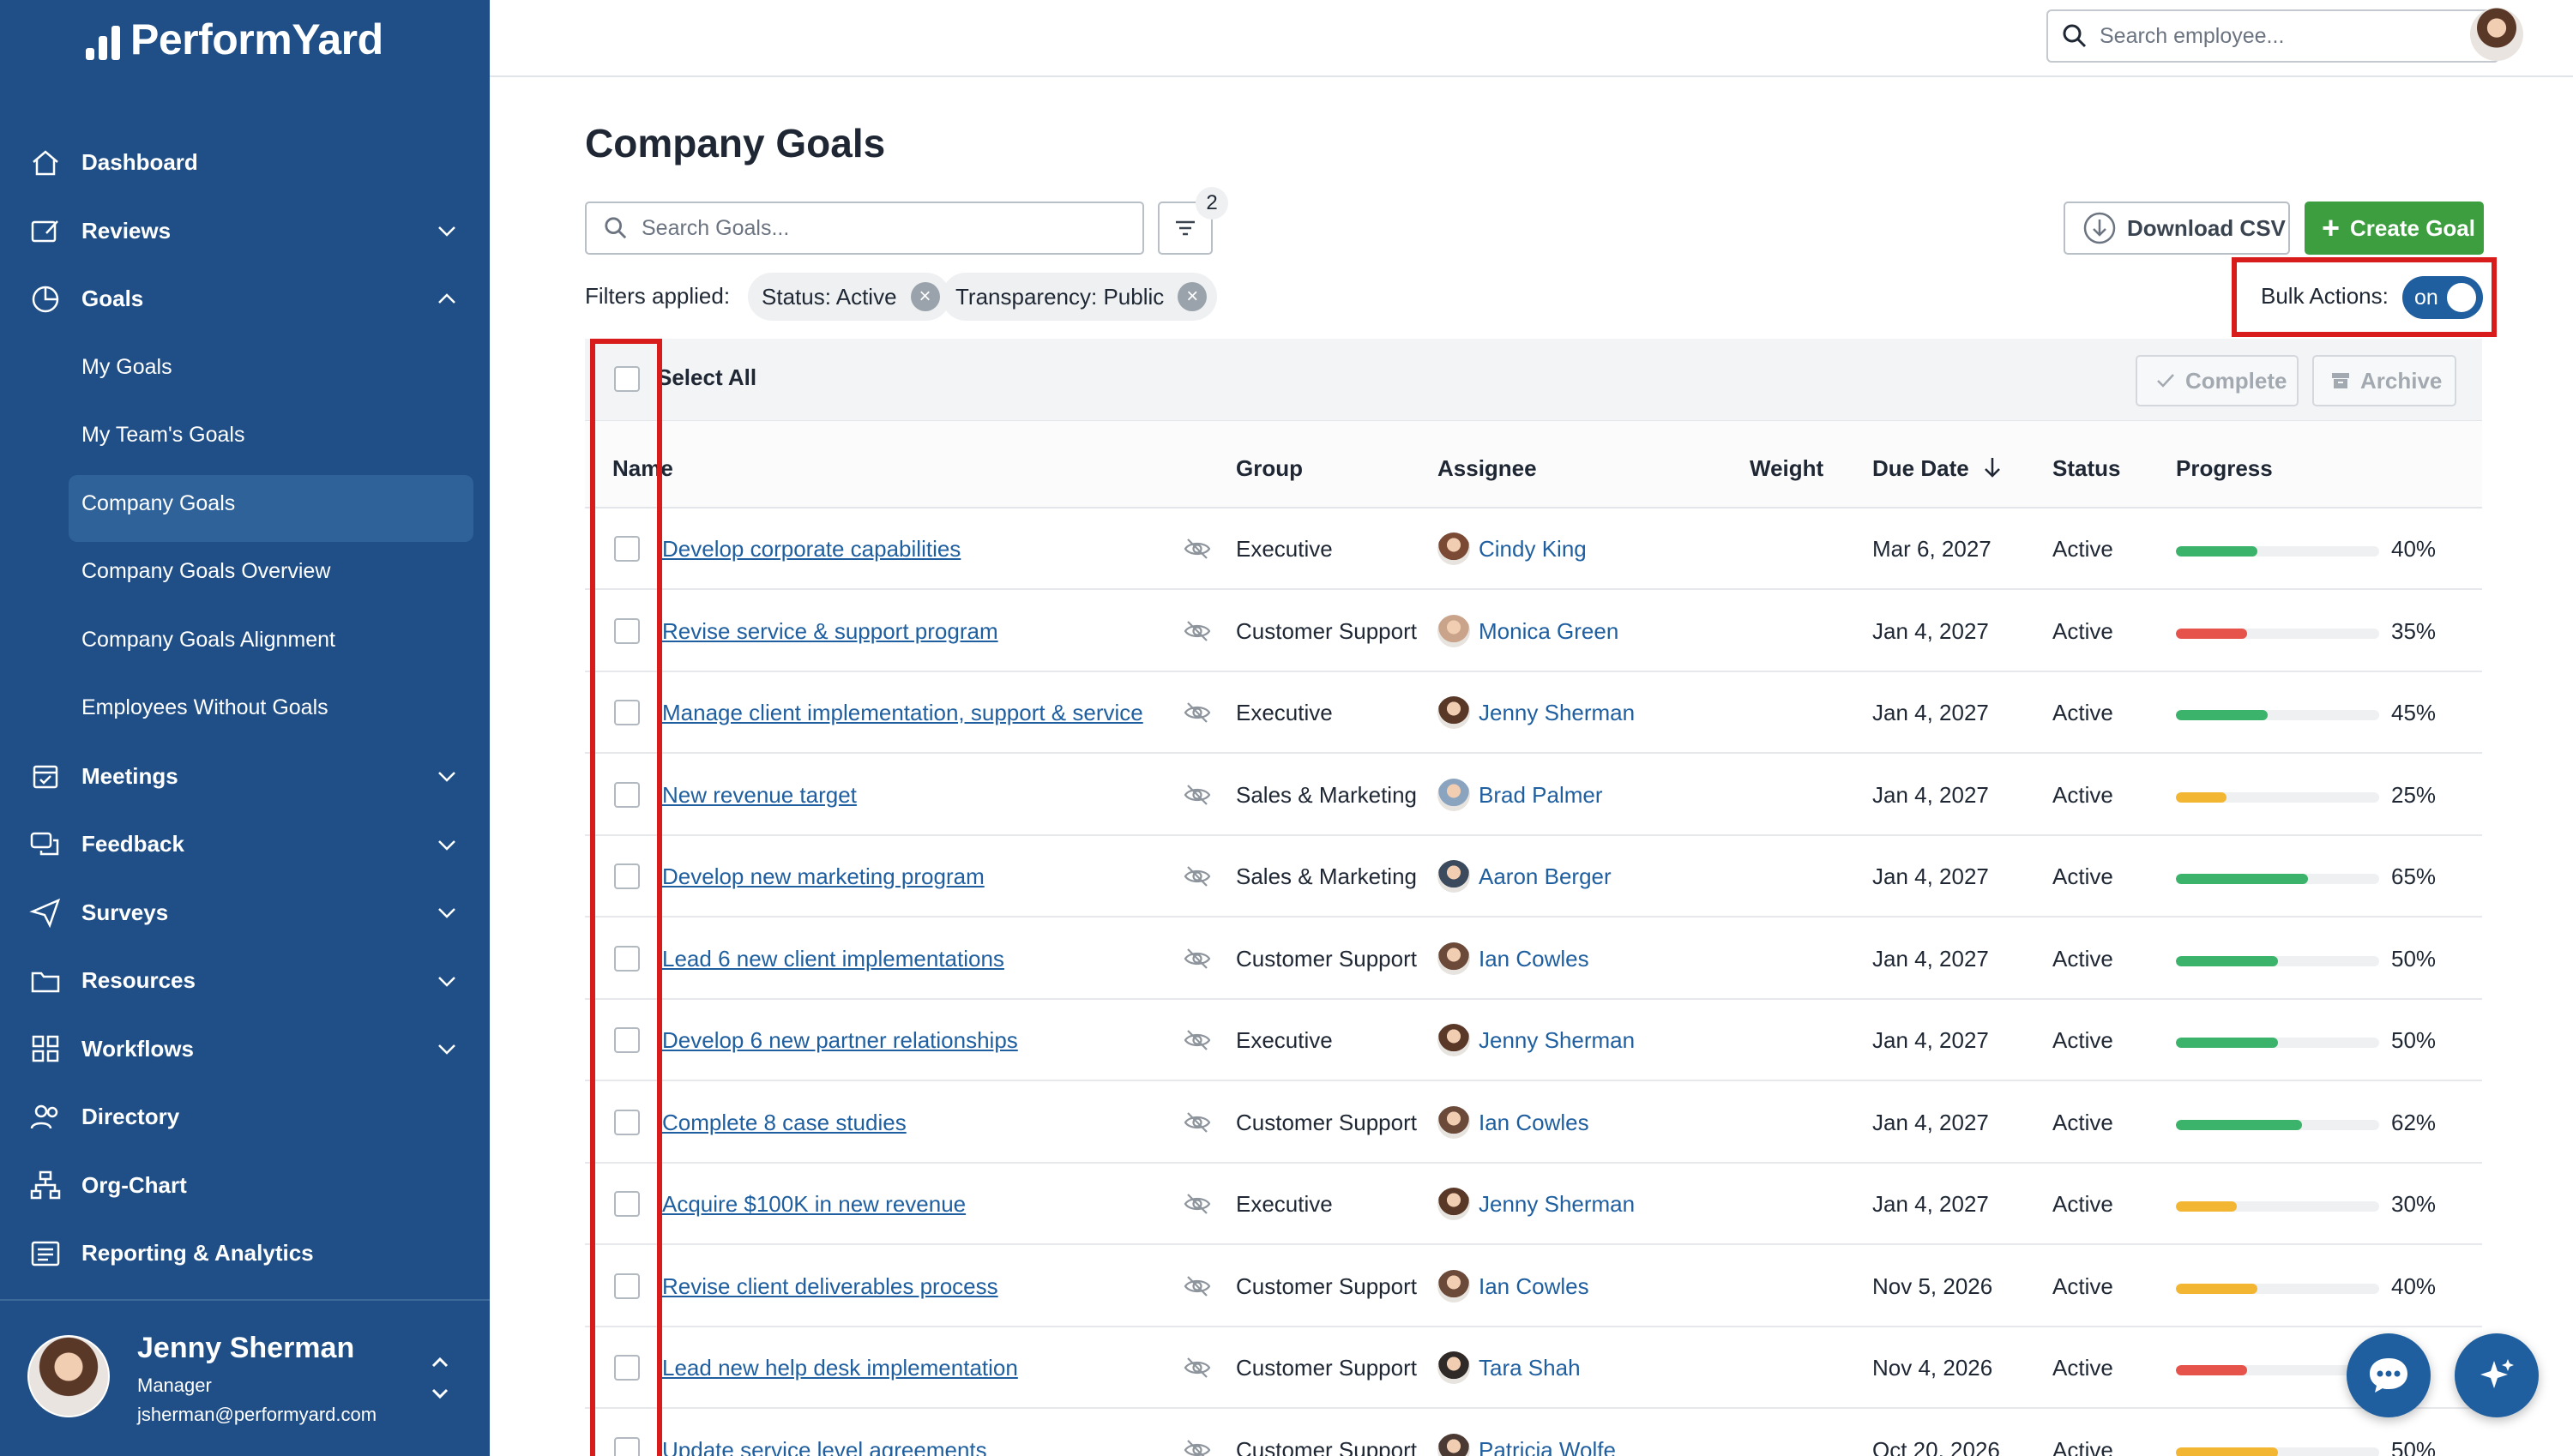 This screenshot has width=2573, height=1456. What do you see at coordinates (840, 1368) in the screenshot?
I see `goal-name-link: Lead new help desk implementation` at bounding box center [840, 1368].